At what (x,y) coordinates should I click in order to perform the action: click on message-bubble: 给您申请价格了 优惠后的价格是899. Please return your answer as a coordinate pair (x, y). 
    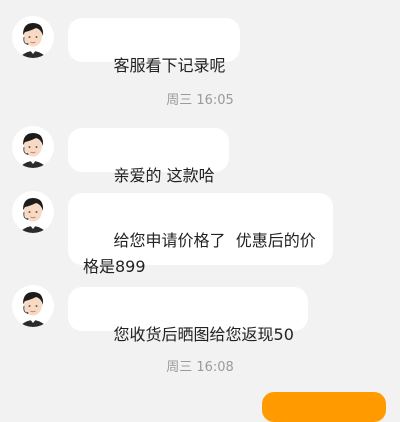
    Looking at the image, I should click on (200, 234).